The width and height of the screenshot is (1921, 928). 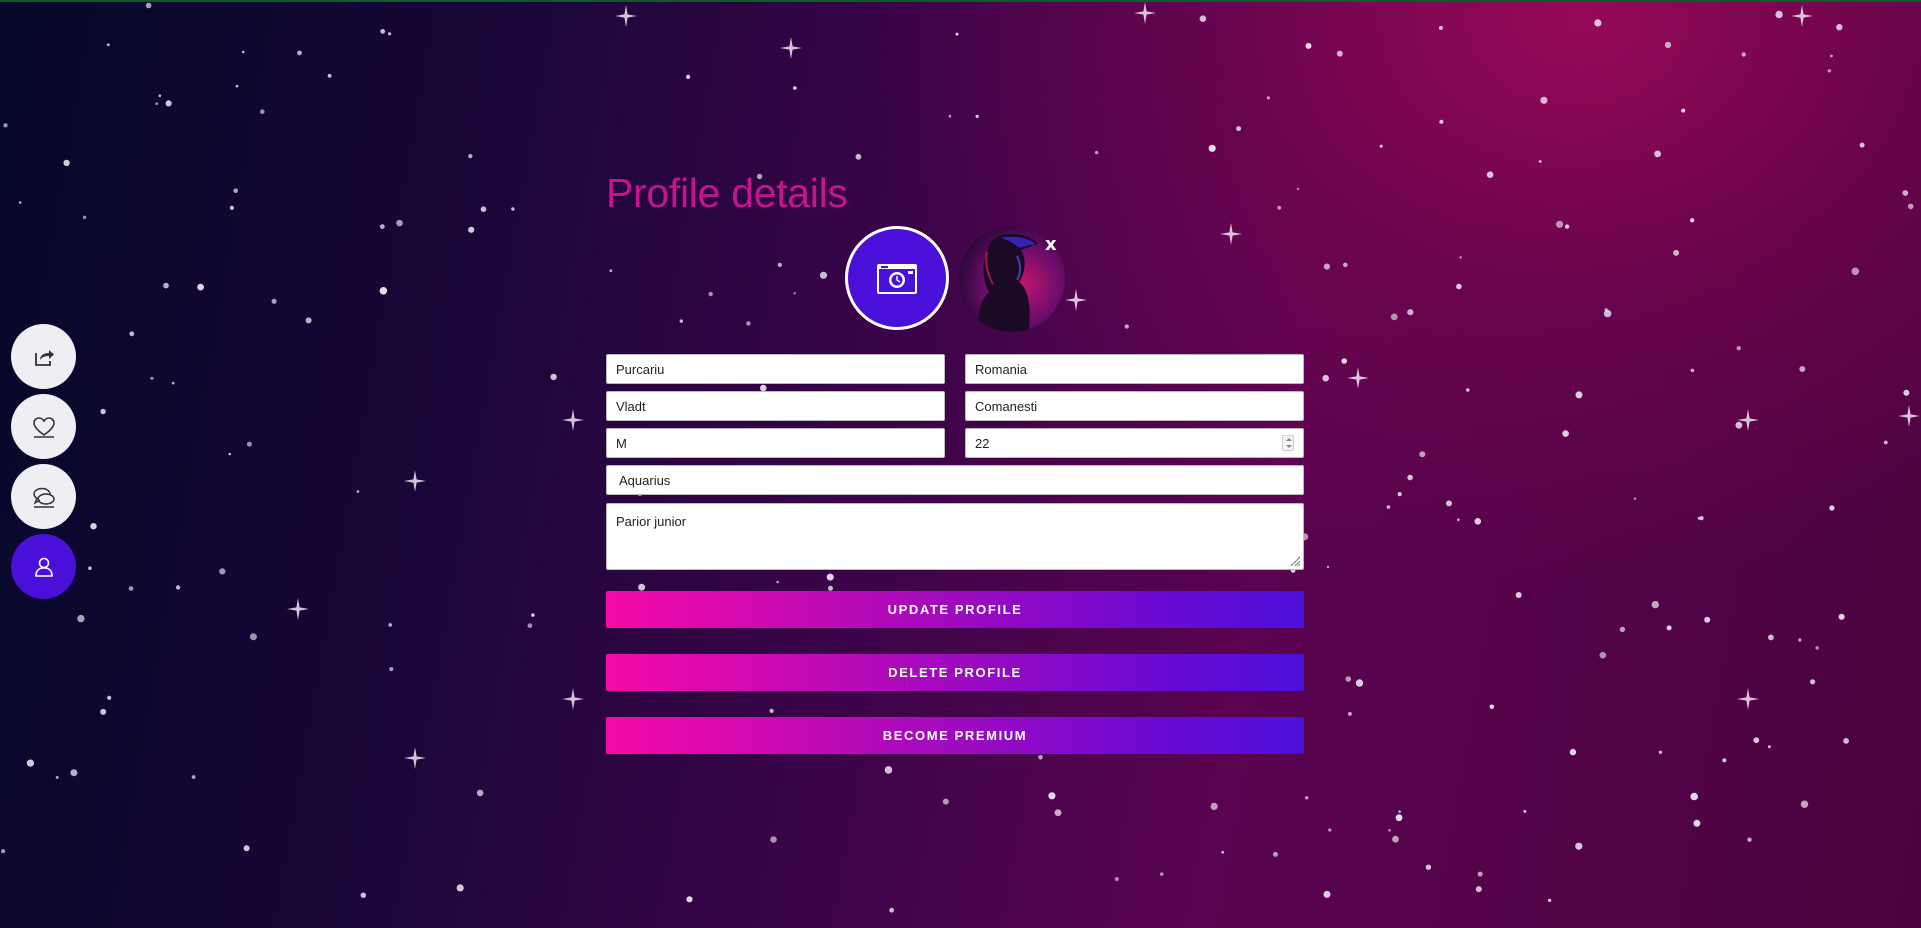 I want to click on sidebar-item-likes, so click(x=43, y=426).